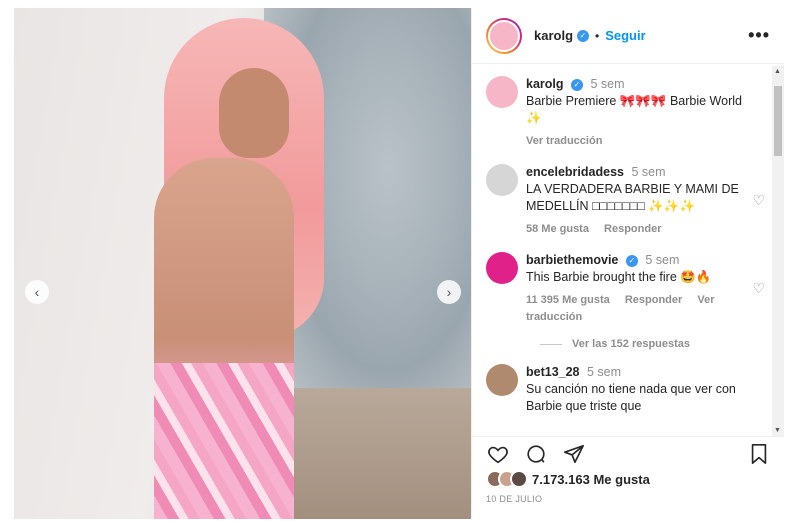  What do you see at coordinates (777, 71) in the screenshot?
I see `scroll-up-icon: ▲` at bounding box center [777, 71].